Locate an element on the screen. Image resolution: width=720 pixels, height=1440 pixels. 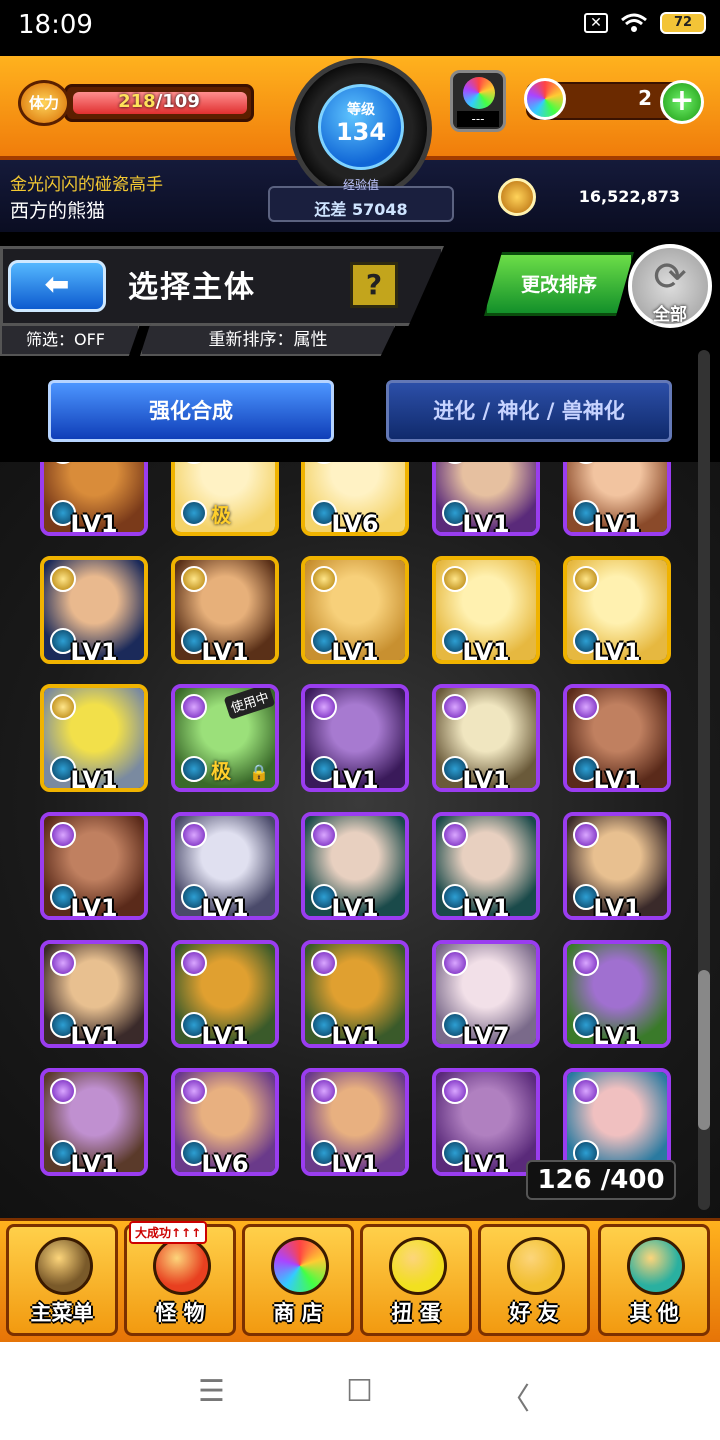
gem-icon is located at coordinates (545, 99).